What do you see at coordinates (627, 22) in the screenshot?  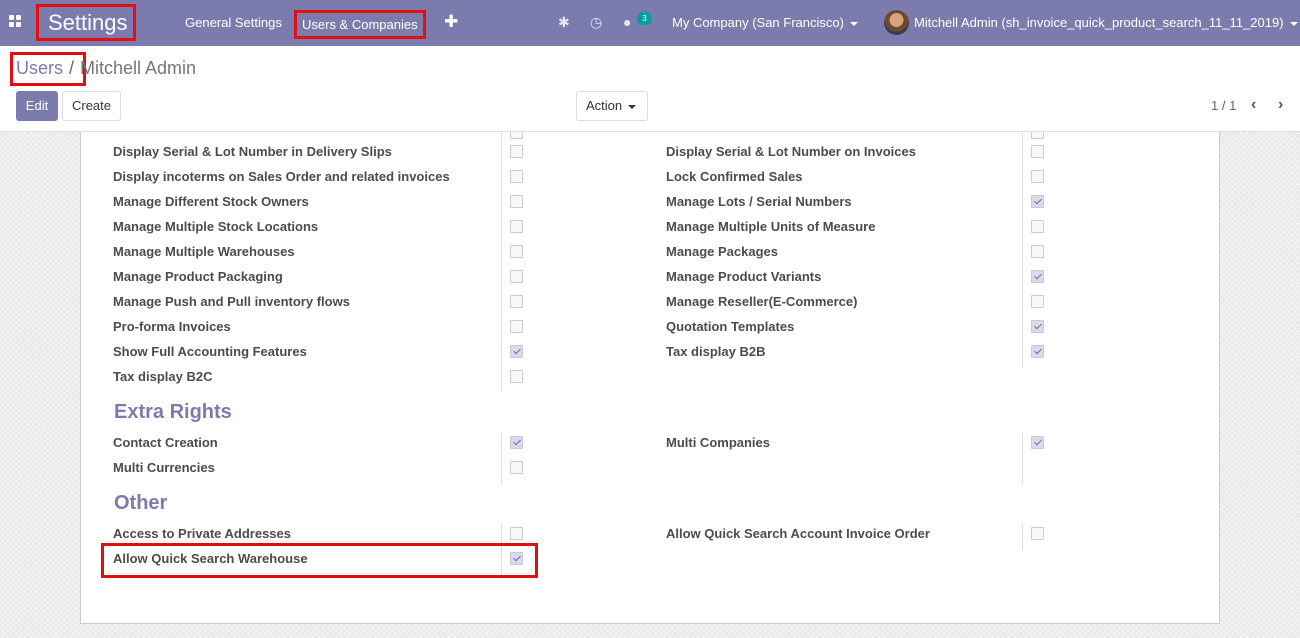 I see `chat-icon: ●` at bounding box center [627, 22].